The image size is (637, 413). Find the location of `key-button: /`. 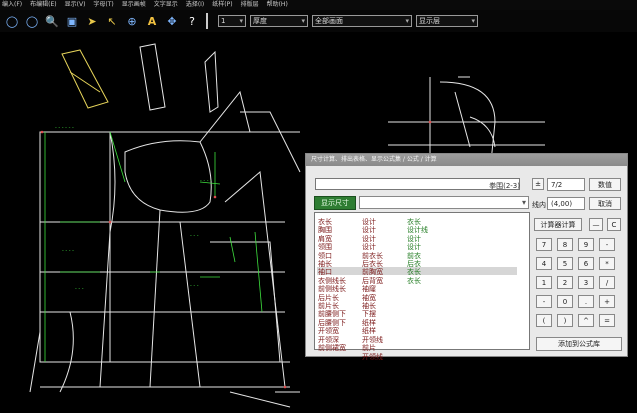

key-button: / is located at coordinates (607, 282).